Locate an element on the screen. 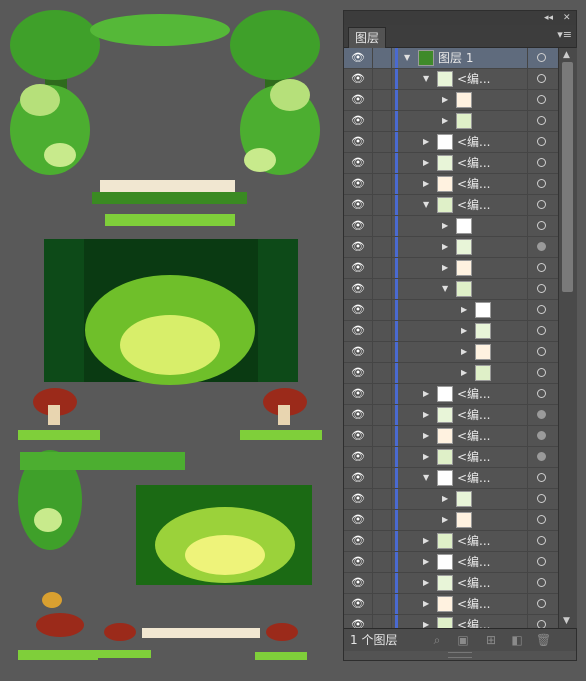  tab-layers: 图层 is located at coordinates (367, 37).